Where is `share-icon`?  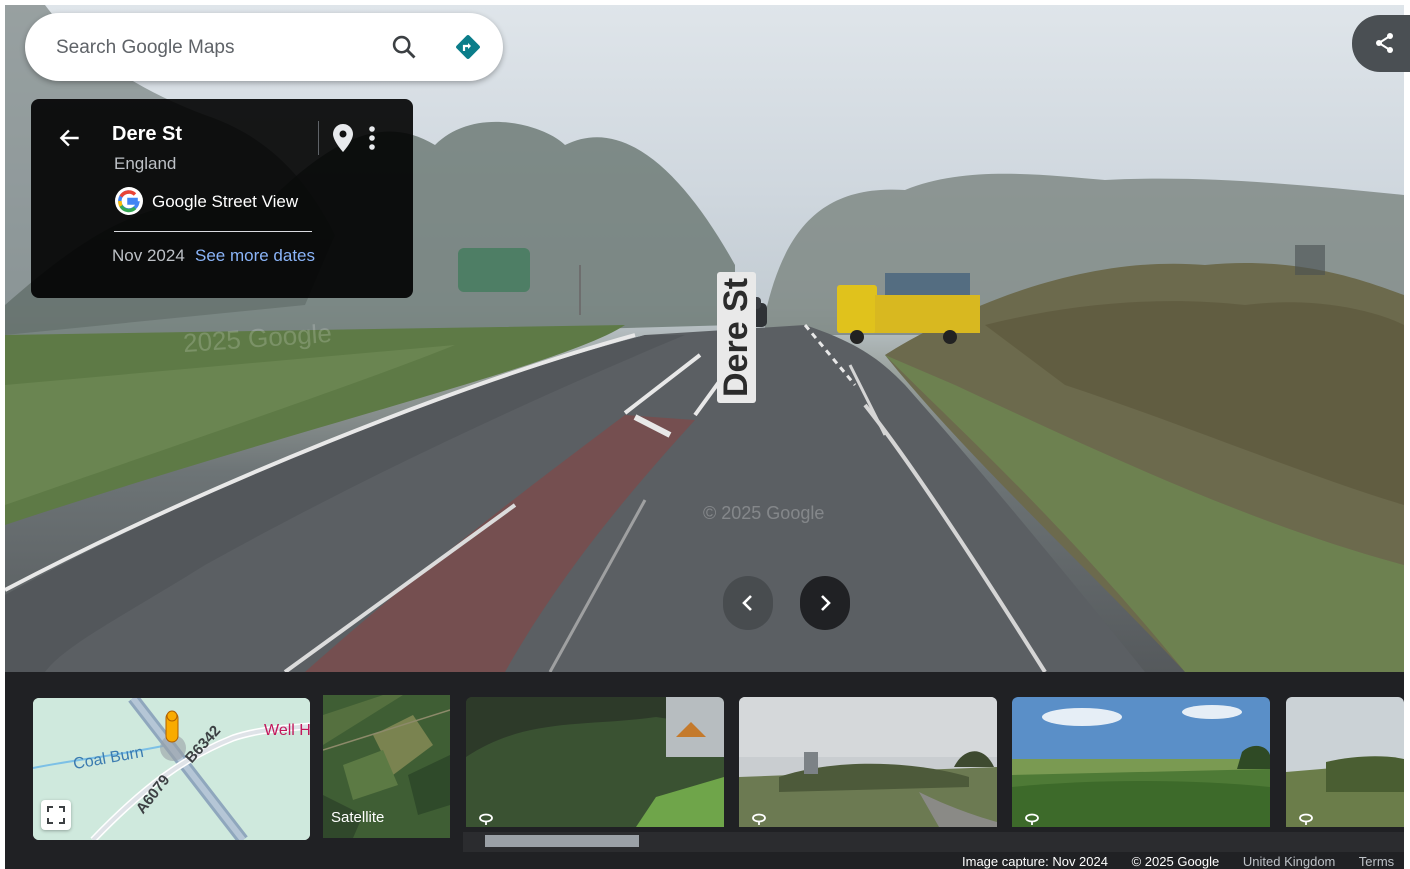
share-icon is located at coordinates (1384, 43).